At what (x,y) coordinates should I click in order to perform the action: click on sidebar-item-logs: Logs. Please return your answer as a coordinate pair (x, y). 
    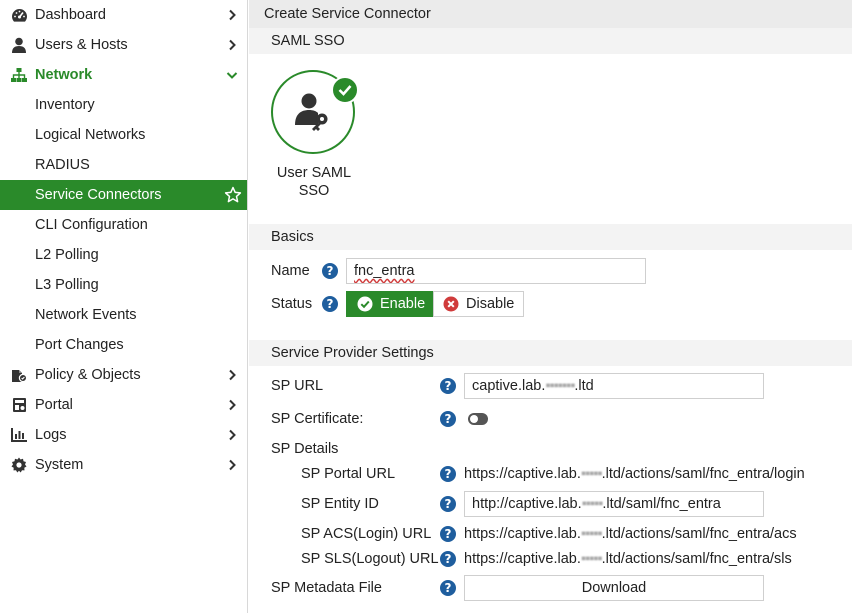
    Looking at the image, I should click on (123, 435).